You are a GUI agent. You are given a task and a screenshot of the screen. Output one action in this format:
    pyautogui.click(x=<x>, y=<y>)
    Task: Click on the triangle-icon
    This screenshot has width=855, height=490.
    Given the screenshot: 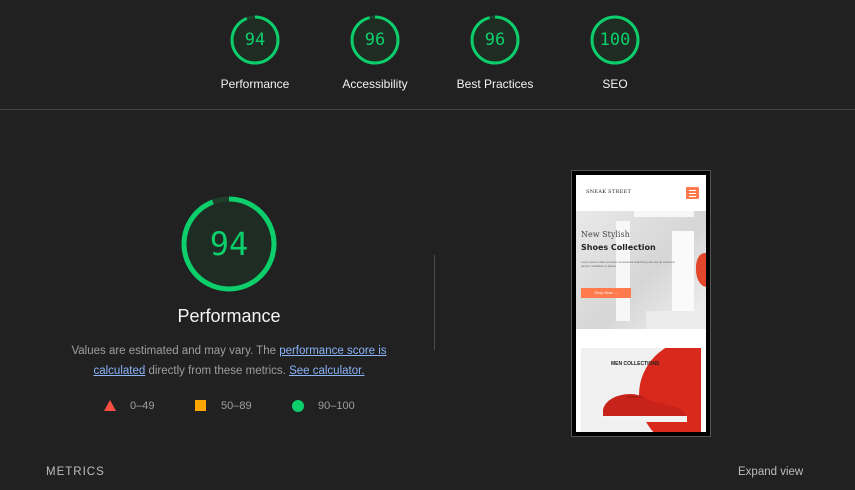 What is the action you would take?
    pyautogui.click(x=110, y=405)
    